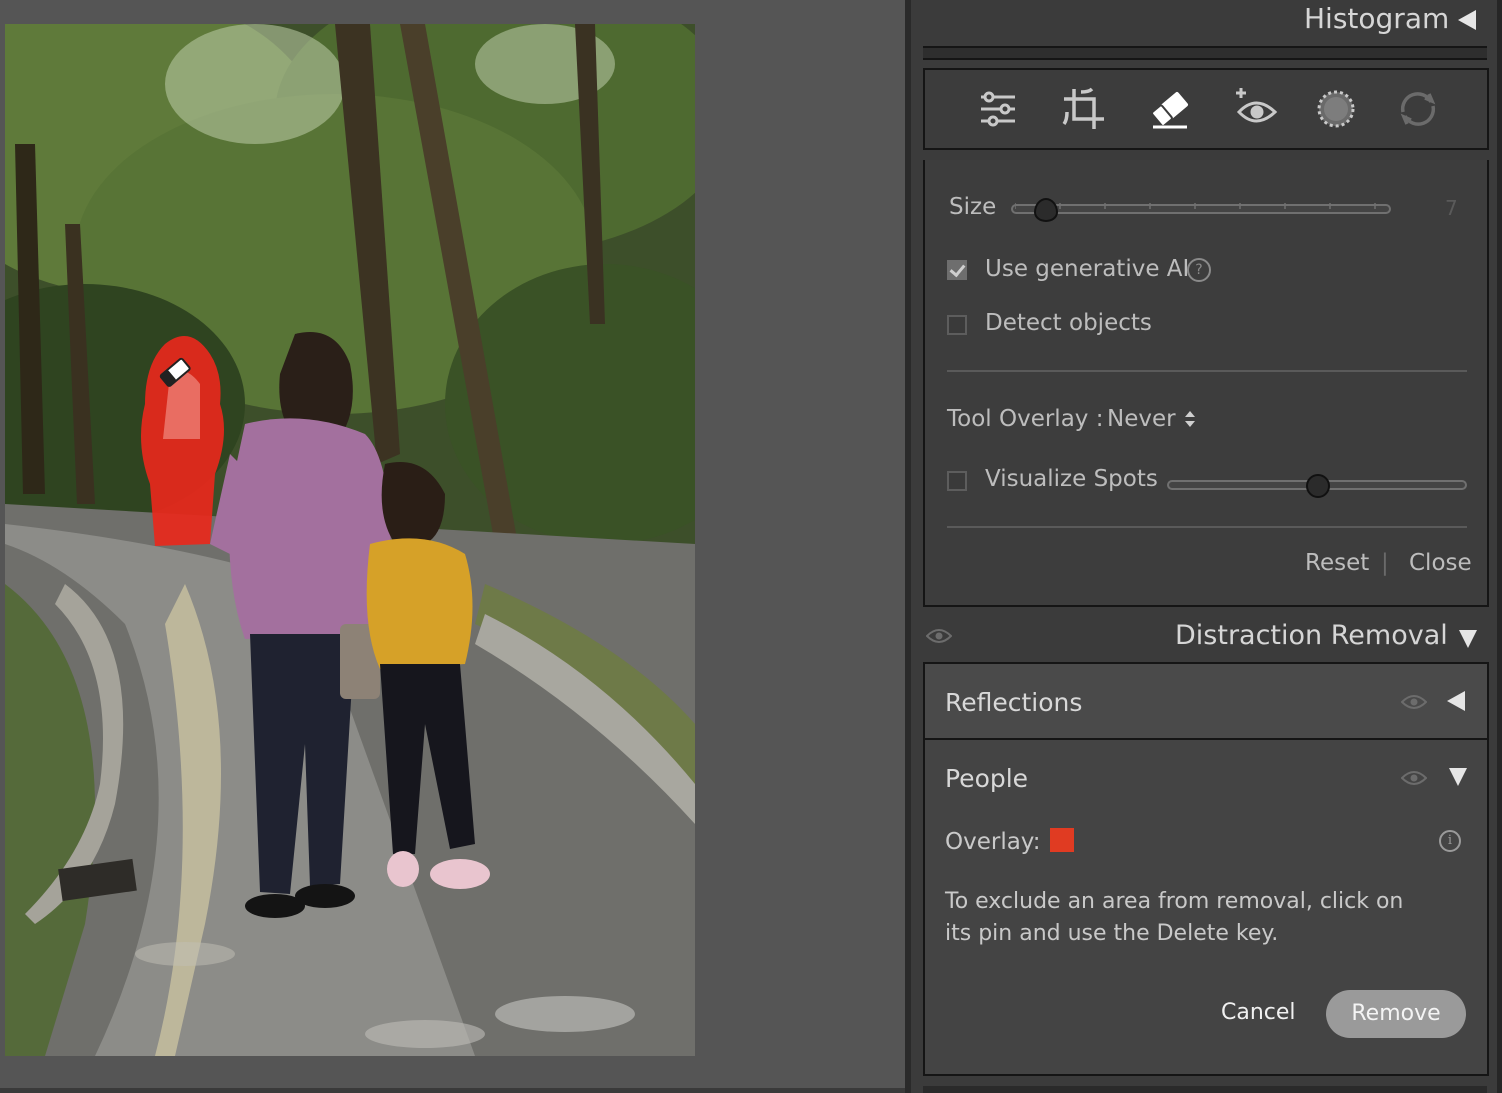  Describe the element at coordinates (1336, 109) in the screenshot. I see `mask-icon` at that location.